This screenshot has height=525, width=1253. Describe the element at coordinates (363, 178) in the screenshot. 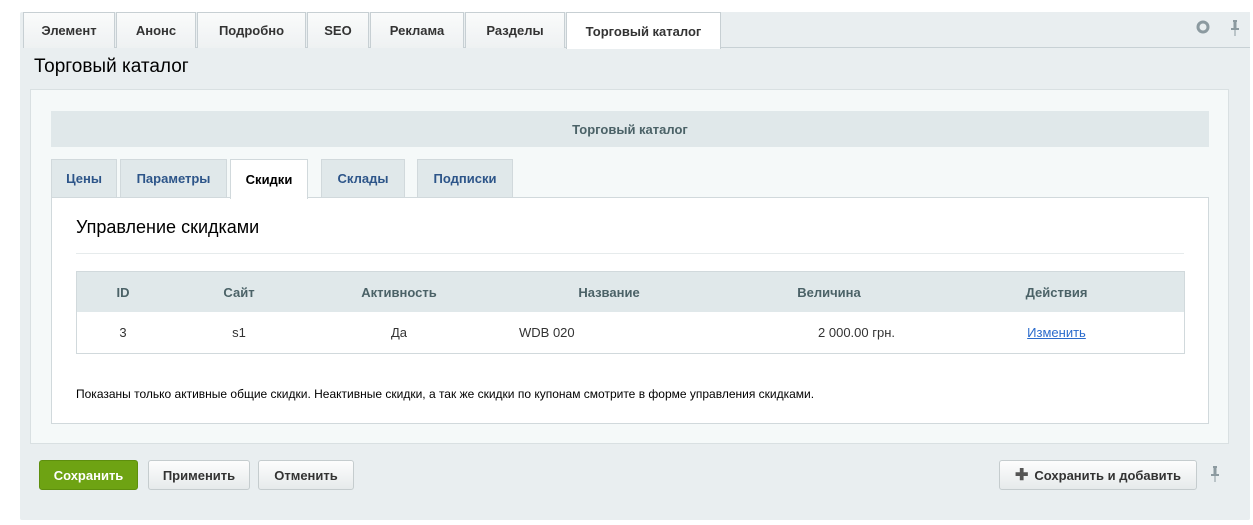

I see `subtab-stores: Склады` at that location.